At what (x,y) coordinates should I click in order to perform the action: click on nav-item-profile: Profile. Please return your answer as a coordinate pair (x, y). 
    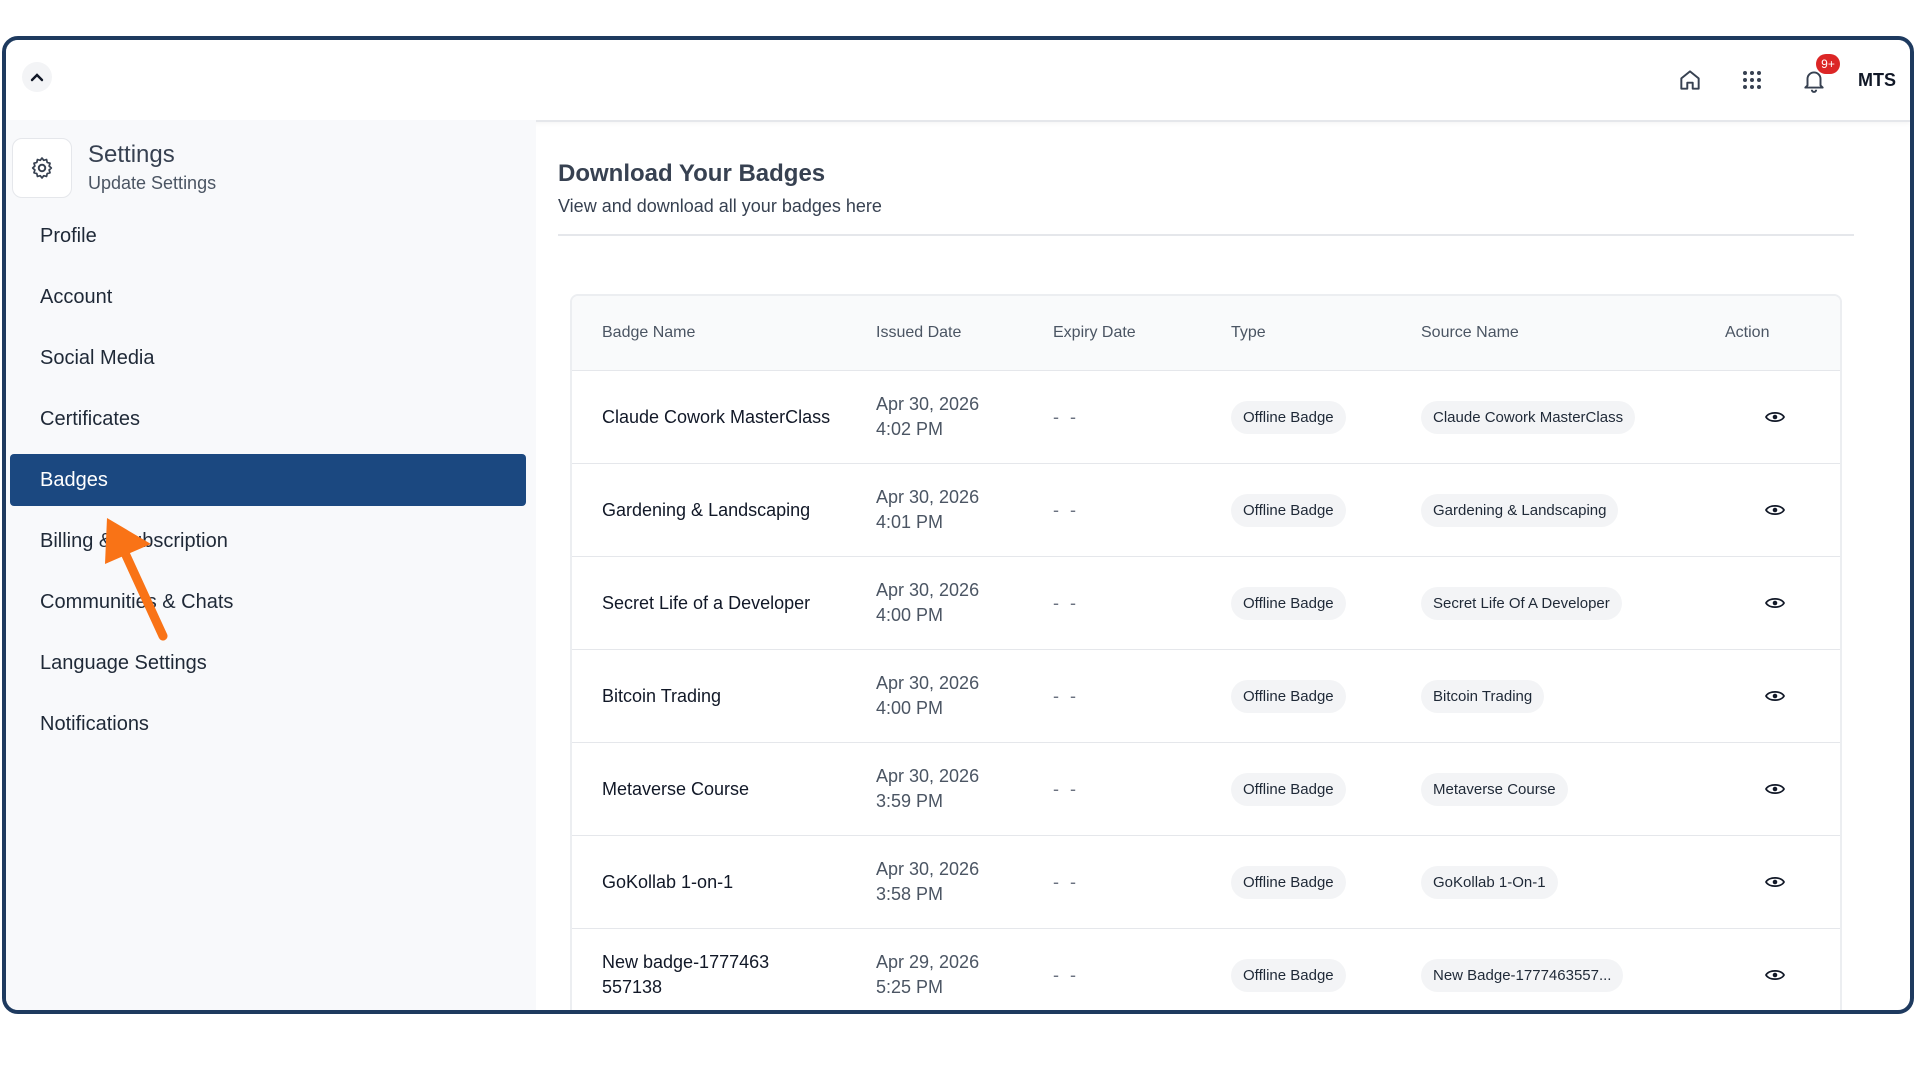
    Looking at the image, I should click on (268, 236).